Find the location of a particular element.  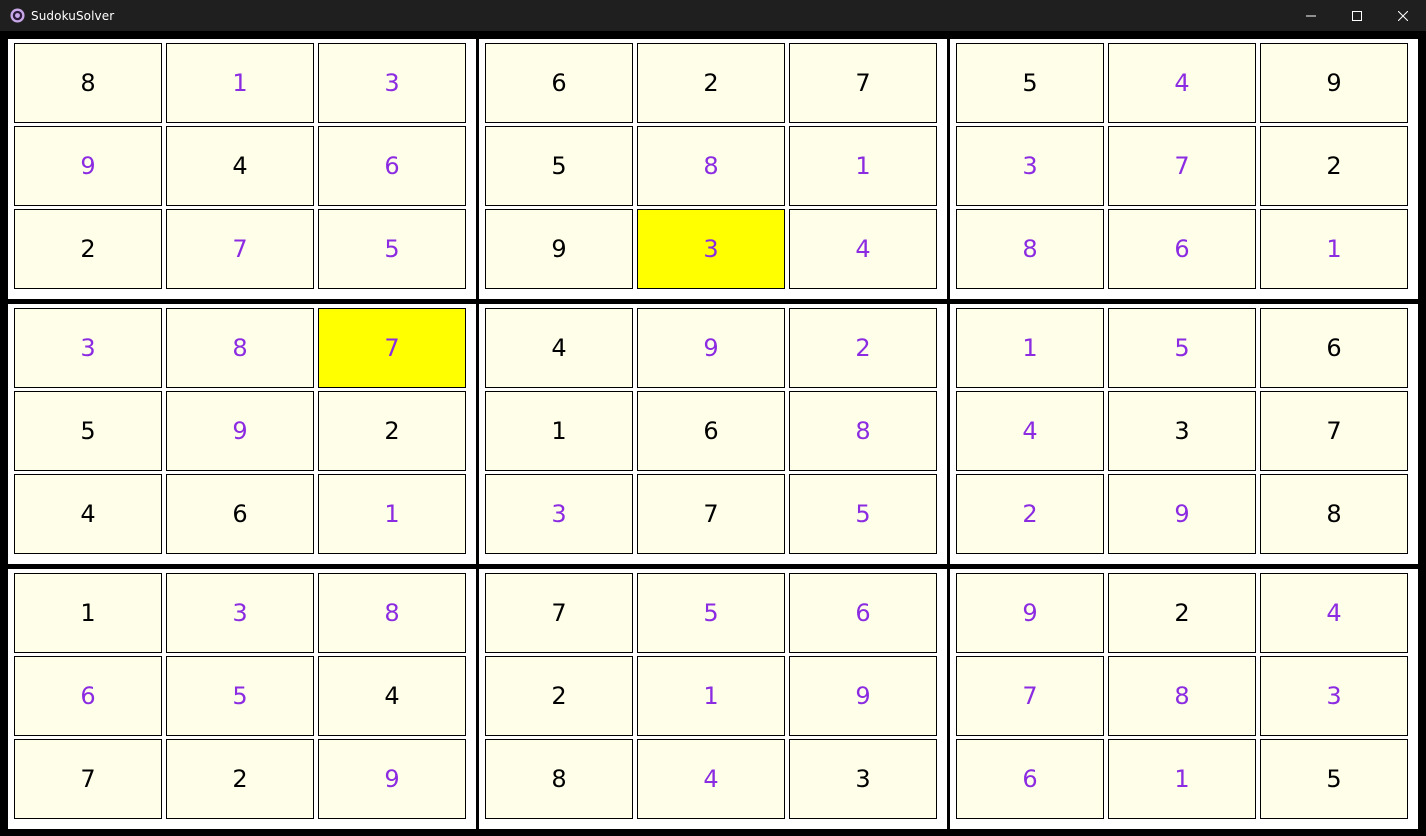

sudoku-box: 492 168 375 is located at coordinates (713, 434).